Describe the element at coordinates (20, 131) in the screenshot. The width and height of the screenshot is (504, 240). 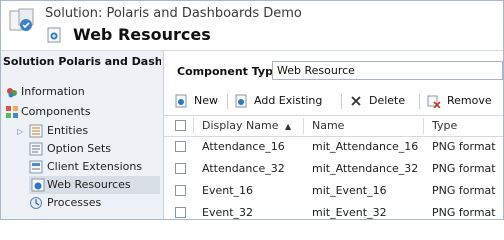
I see `expand-arrow-icon: ▷` at that location.